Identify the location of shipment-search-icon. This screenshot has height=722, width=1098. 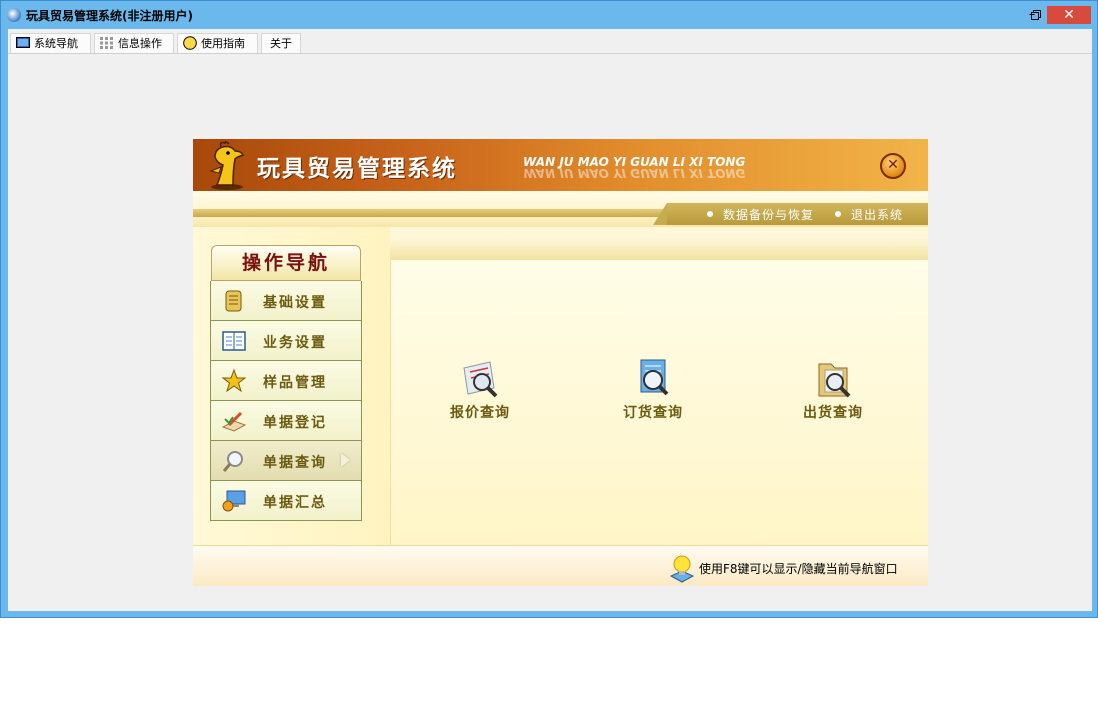
(834, 380).